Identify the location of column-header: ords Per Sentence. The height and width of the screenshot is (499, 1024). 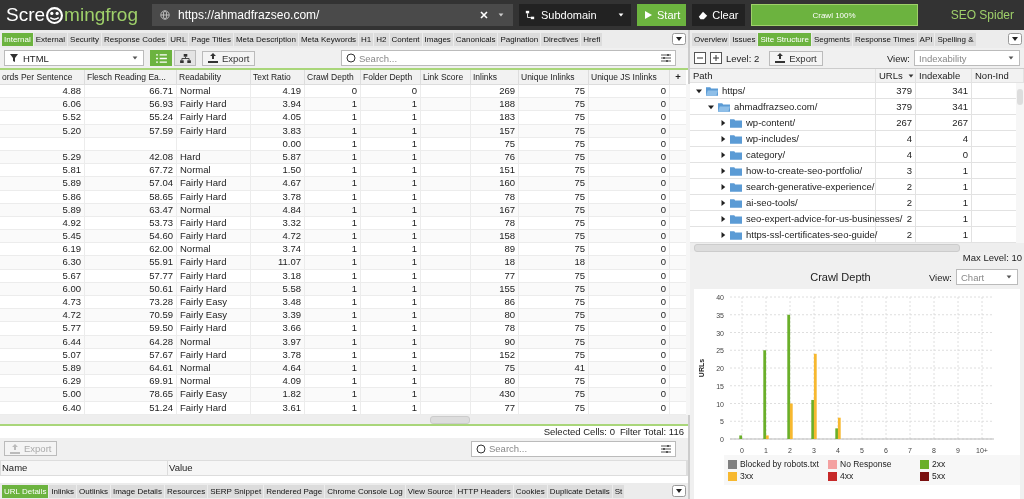
(42, 77).